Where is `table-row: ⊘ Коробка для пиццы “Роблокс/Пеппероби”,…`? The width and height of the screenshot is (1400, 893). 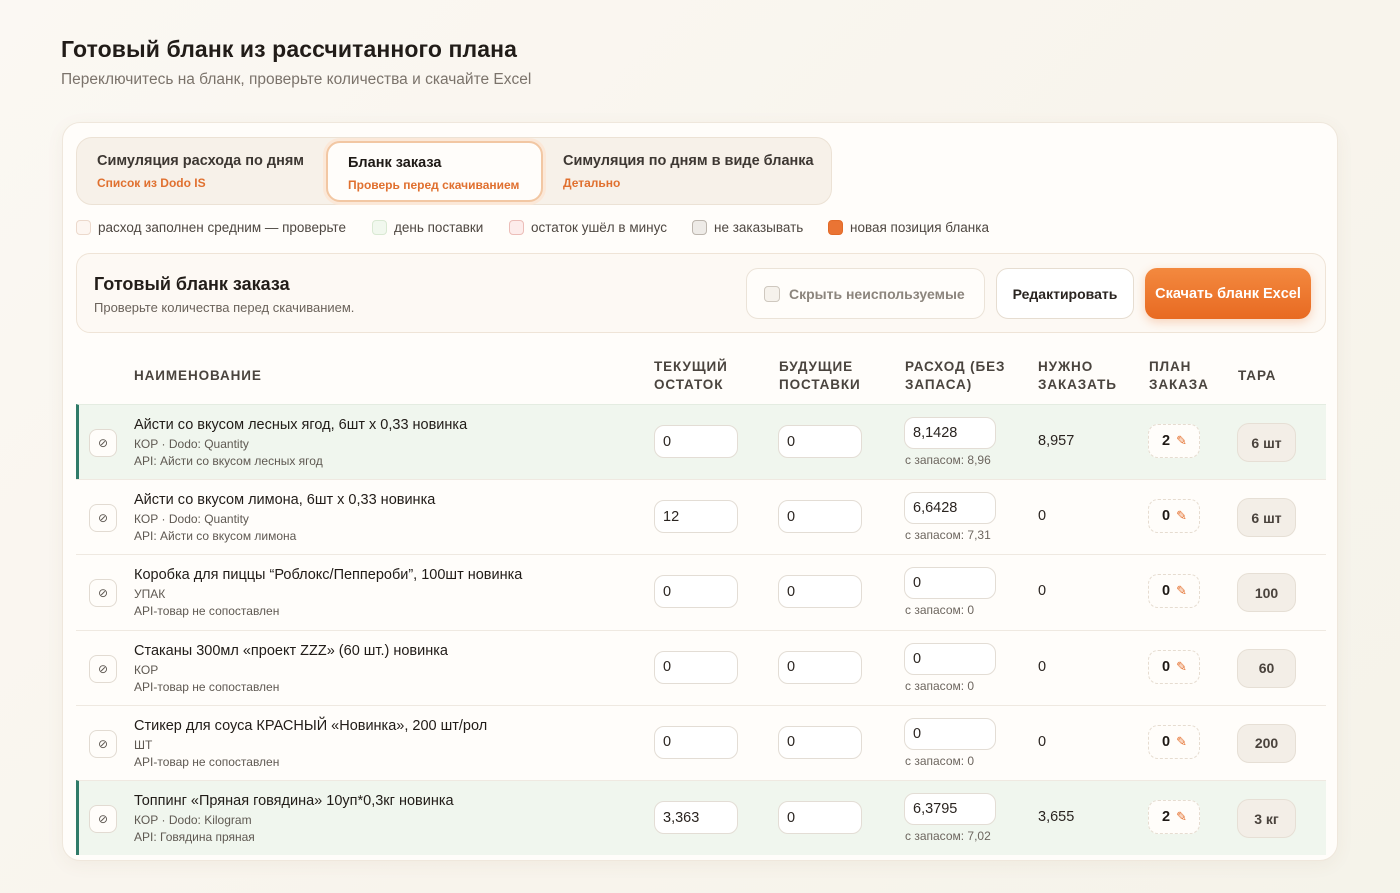
table-row: ⊘ Коробка для пиццы “Роблокс/Пеппероби”,… is located at coordinates (701, 591).